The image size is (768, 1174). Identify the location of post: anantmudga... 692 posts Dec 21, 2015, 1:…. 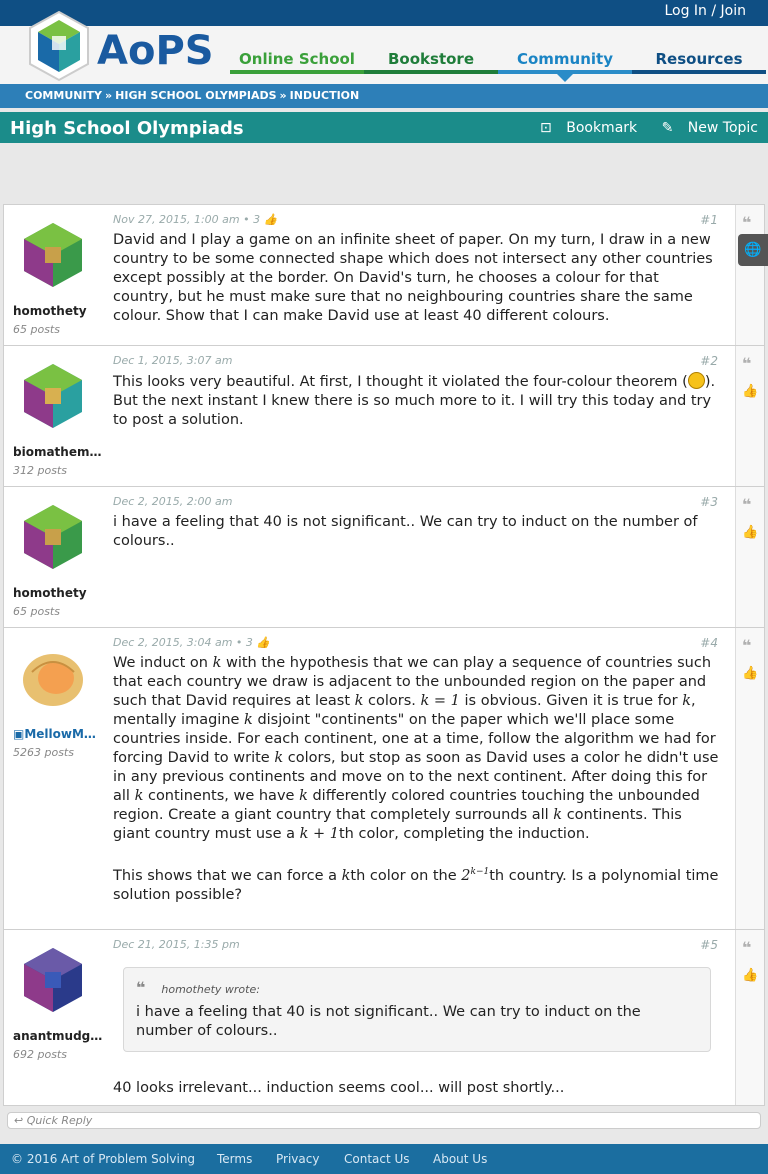
(384, 1017).